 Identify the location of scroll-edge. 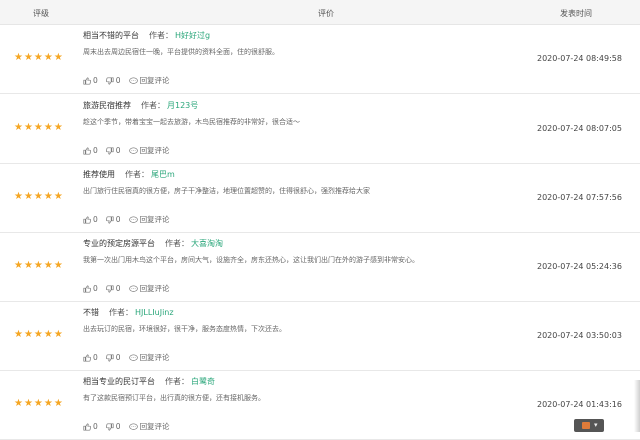
(637, 406).